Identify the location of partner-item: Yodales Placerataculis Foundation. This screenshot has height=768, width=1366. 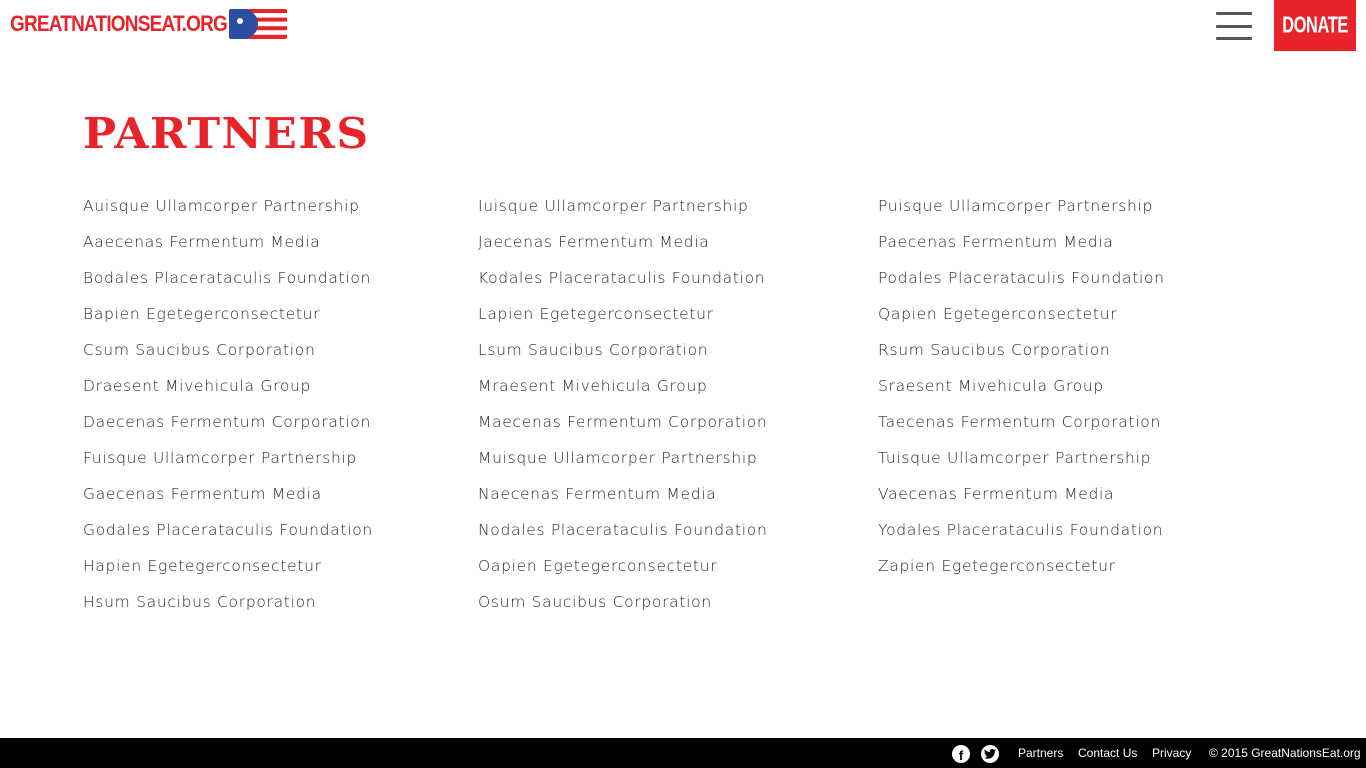
(1021, 530).